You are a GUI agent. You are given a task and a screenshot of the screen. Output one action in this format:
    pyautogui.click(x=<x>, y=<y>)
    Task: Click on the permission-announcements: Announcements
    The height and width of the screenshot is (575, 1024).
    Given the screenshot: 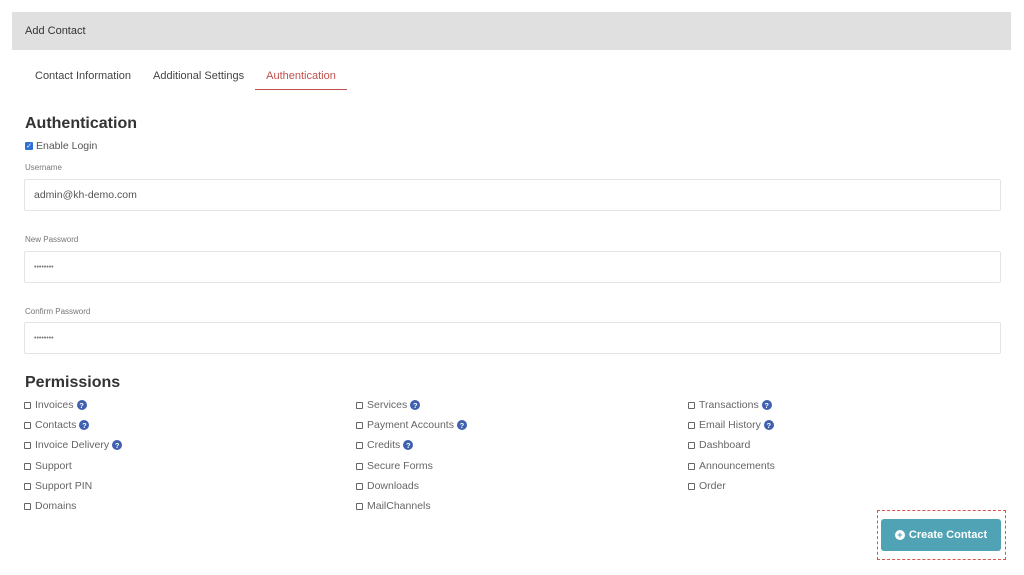 What is the action you would take?
    pyautogui.click(x=731, y=466)
    